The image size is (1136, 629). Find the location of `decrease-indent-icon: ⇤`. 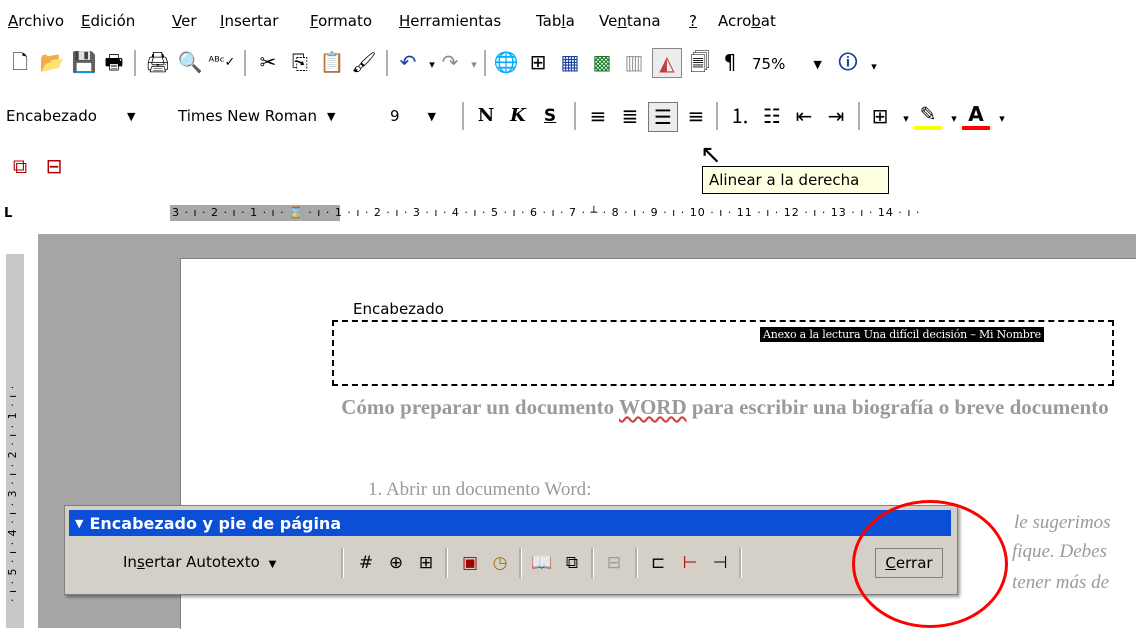

decrease-indent-icon: ⇤ is located at coordinates (804, 116).